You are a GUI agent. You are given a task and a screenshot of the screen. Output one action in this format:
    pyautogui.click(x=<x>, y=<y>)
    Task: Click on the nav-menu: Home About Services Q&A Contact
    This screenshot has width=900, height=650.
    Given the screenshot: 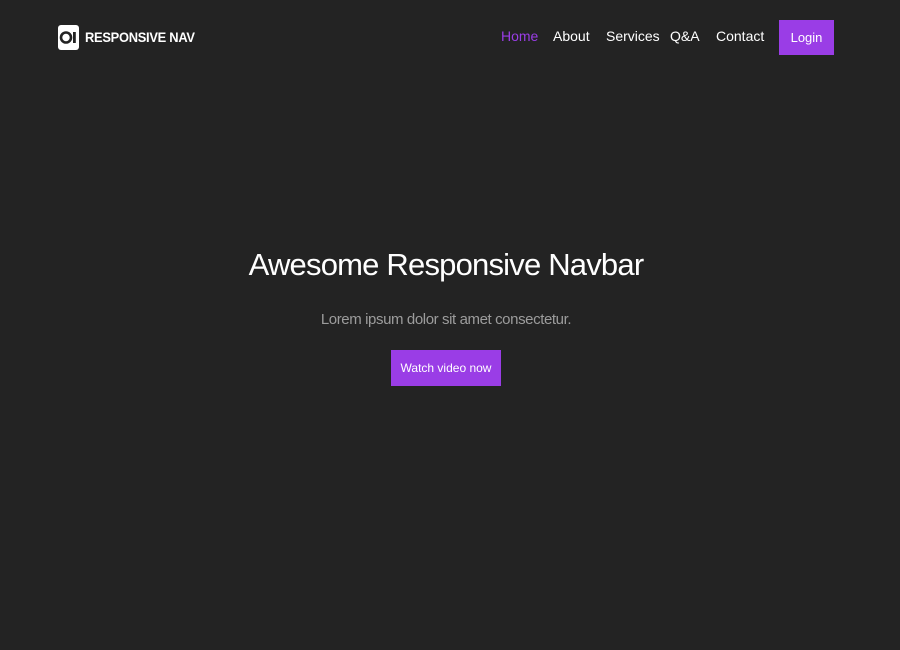 What is the action you would take?
    pyautogui.click(x=450, y=38)
    